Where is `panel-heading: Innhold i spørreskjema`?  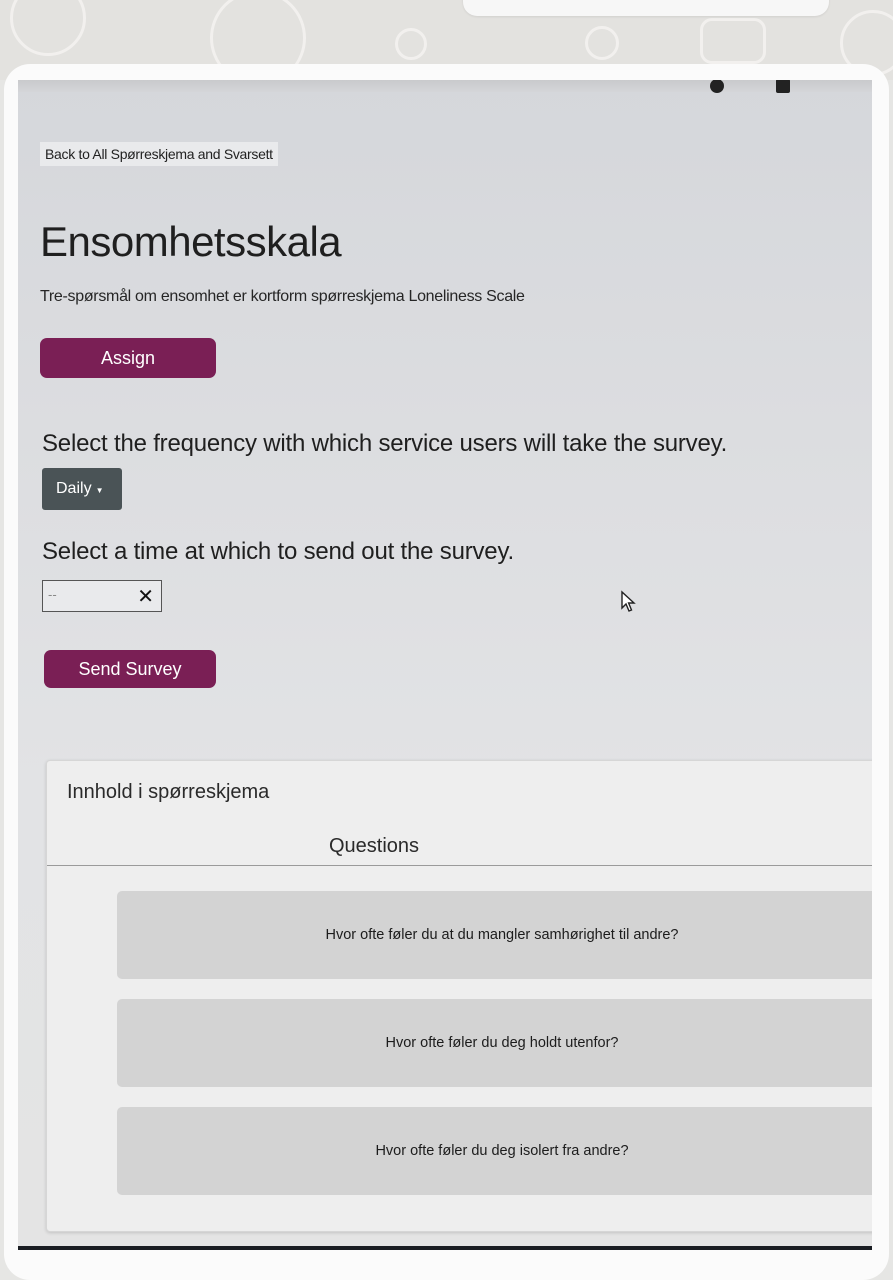 panel-heading: Innhold i spørreskjema is located at coordinates (168, 792).